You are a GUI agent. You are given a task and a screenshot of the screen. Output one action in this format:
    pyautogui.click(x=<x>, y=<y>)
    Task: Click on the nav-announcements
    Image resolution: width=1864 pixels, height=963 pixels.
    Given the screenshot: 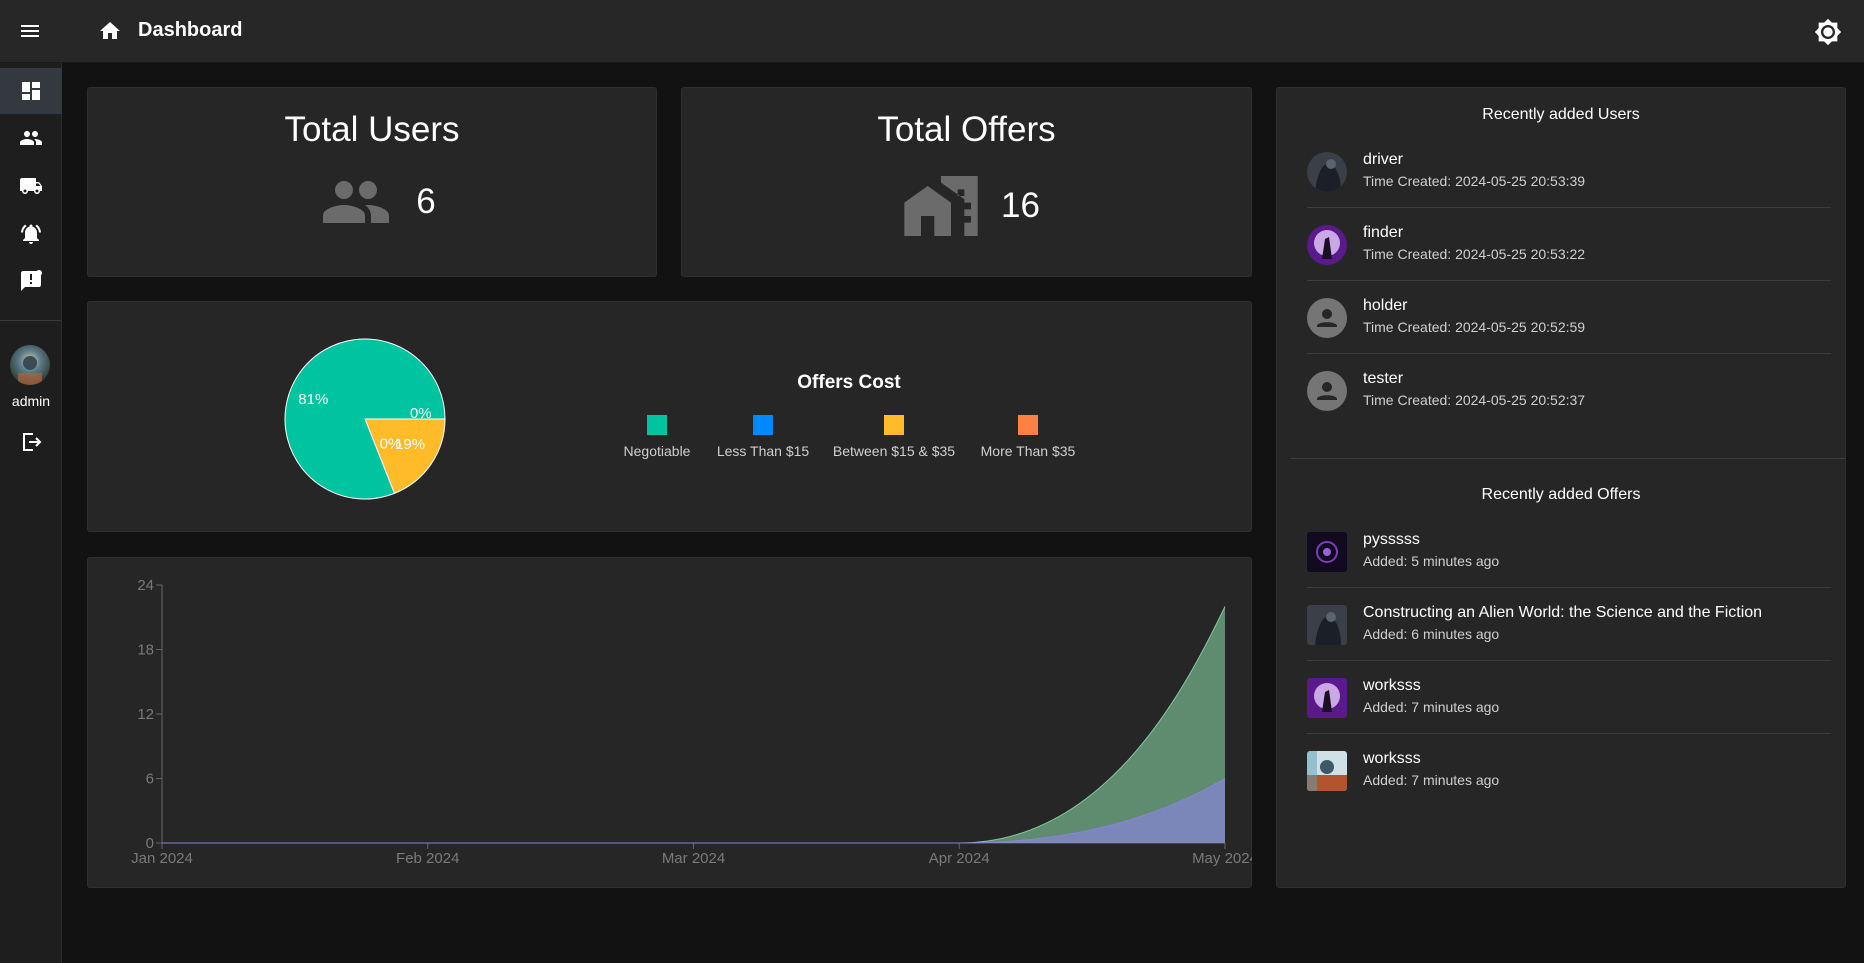 What is the action you would take?
    pyautogui.click(x=31, y=281)
    